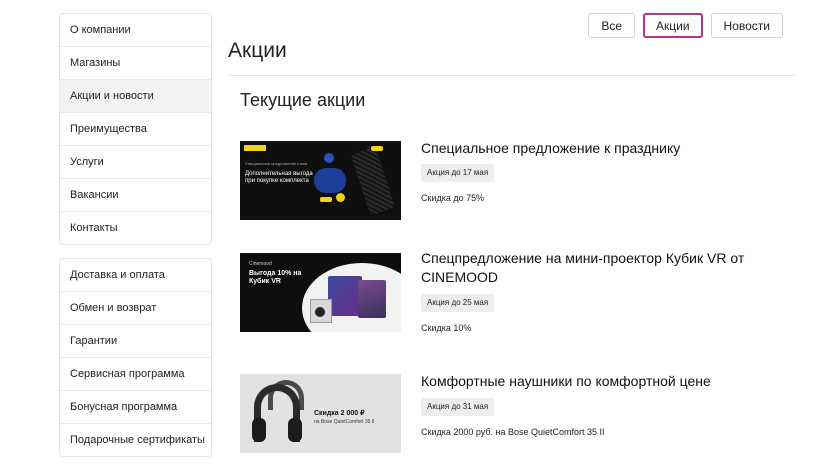  What do you see at coordinates (591, 148) in the screenshot?
I see `promo-title: Специальное предложение к празднику` at bounding box center [591, 148].